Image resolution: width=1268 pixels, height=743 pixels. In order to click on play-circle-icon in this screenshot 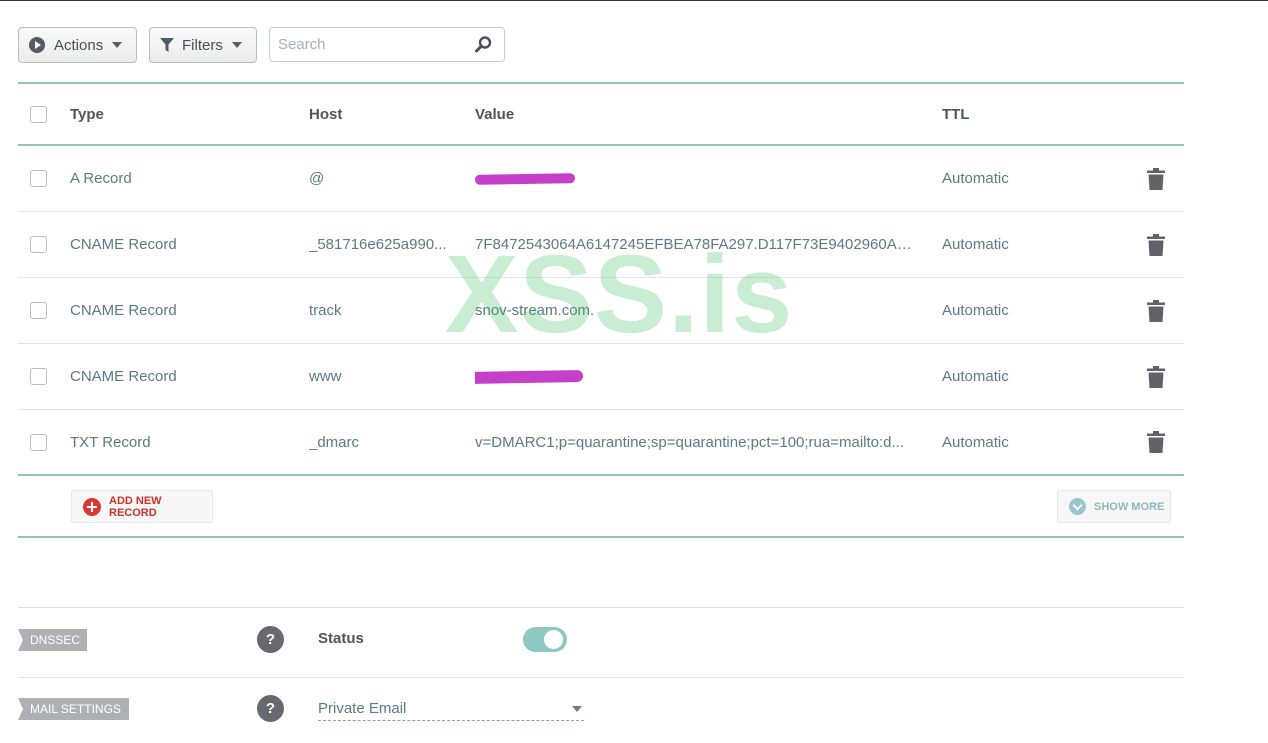, I will do `click(37, 45)`.